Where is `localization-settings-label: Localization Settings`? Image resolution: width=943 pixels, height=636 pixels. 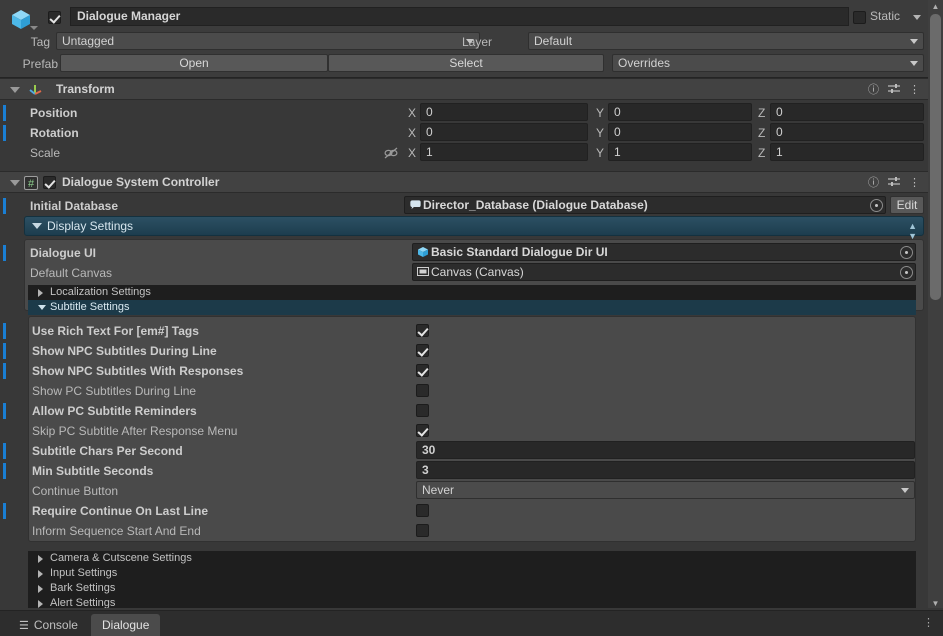
localization-settings-label: Localization Settings is located at coordinates (100, 292).